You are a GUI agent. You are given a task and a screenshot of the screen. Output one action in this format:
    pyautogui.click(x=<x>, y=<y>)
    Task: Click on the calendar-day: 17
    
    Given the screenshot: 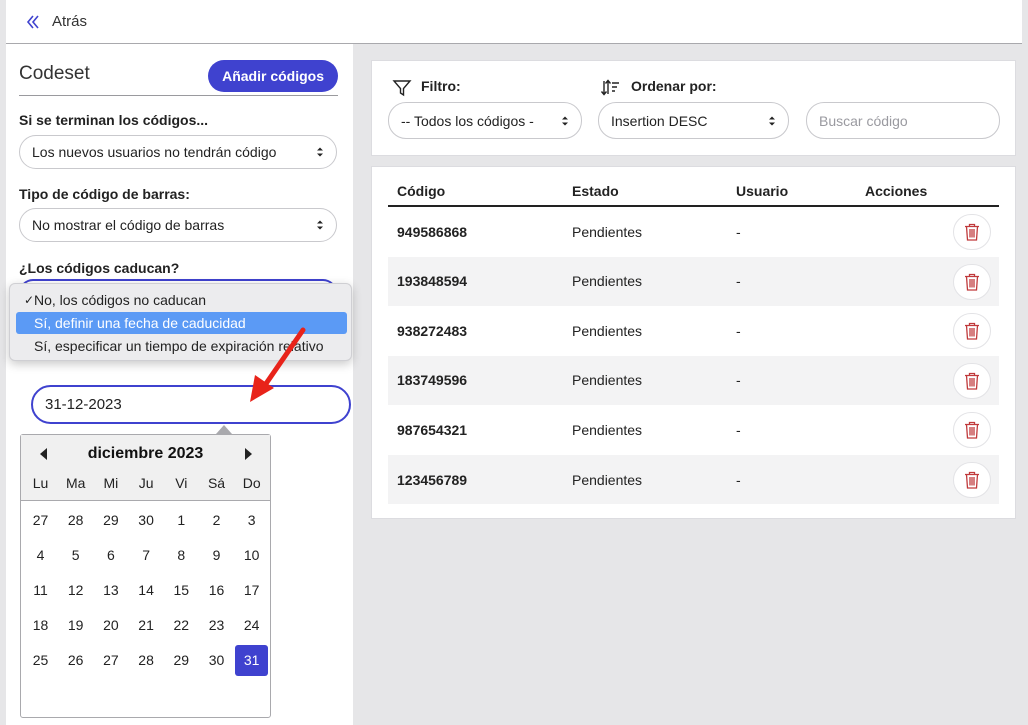 What is the action you would take?
    pyautogui.click(x=251, y=589)
    